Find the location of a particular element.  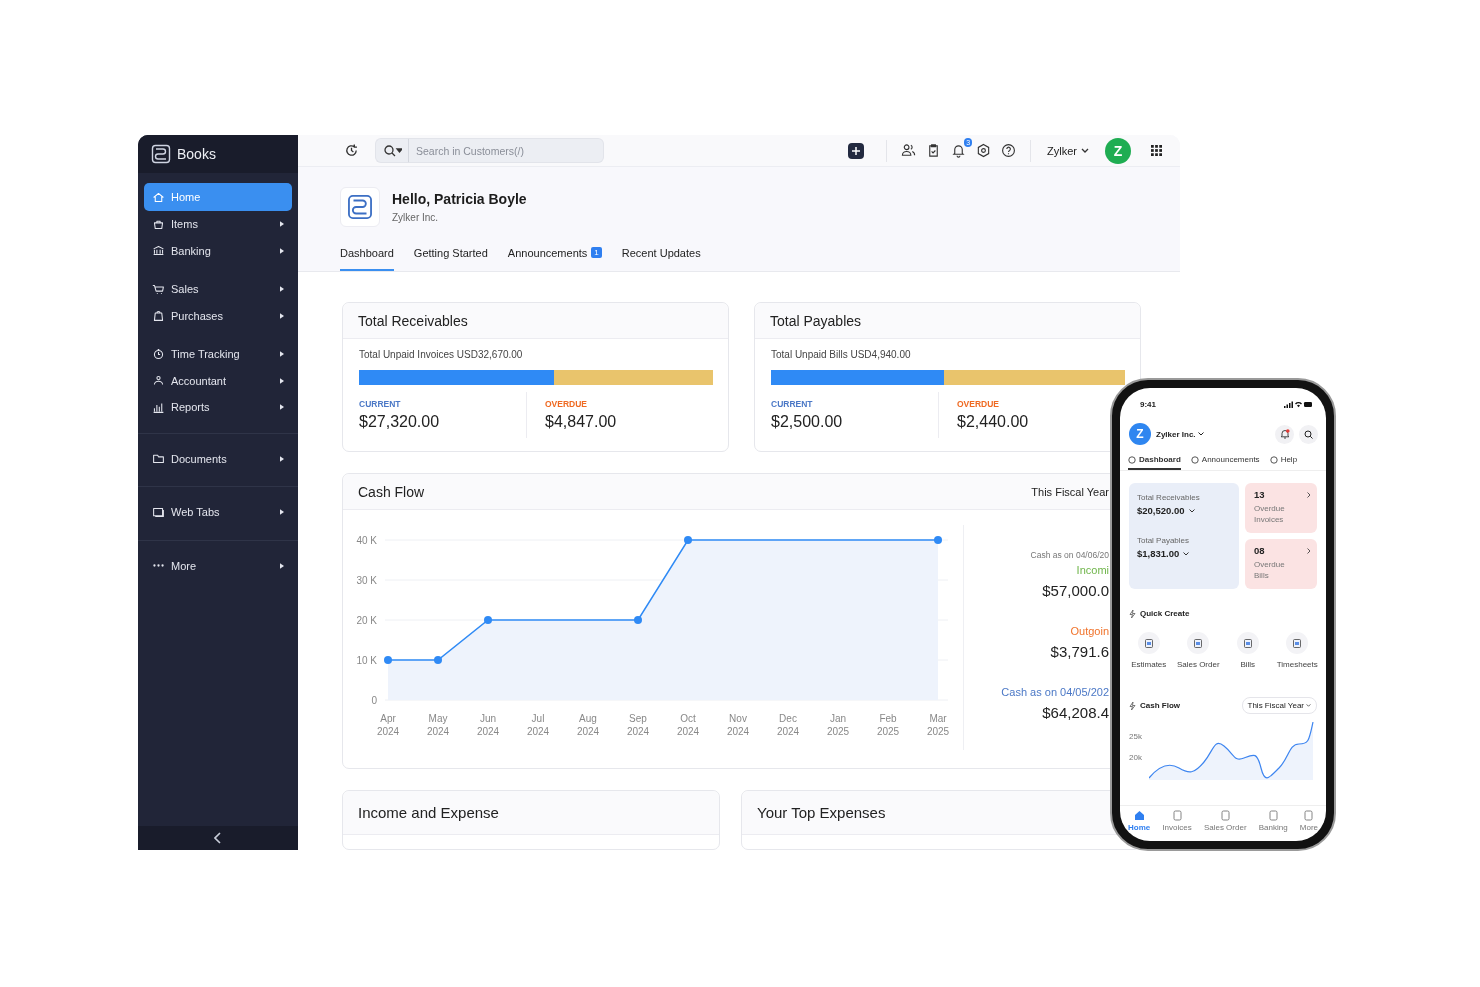

sidebar-item: Time Tracking is located at coordinates (218, 354).